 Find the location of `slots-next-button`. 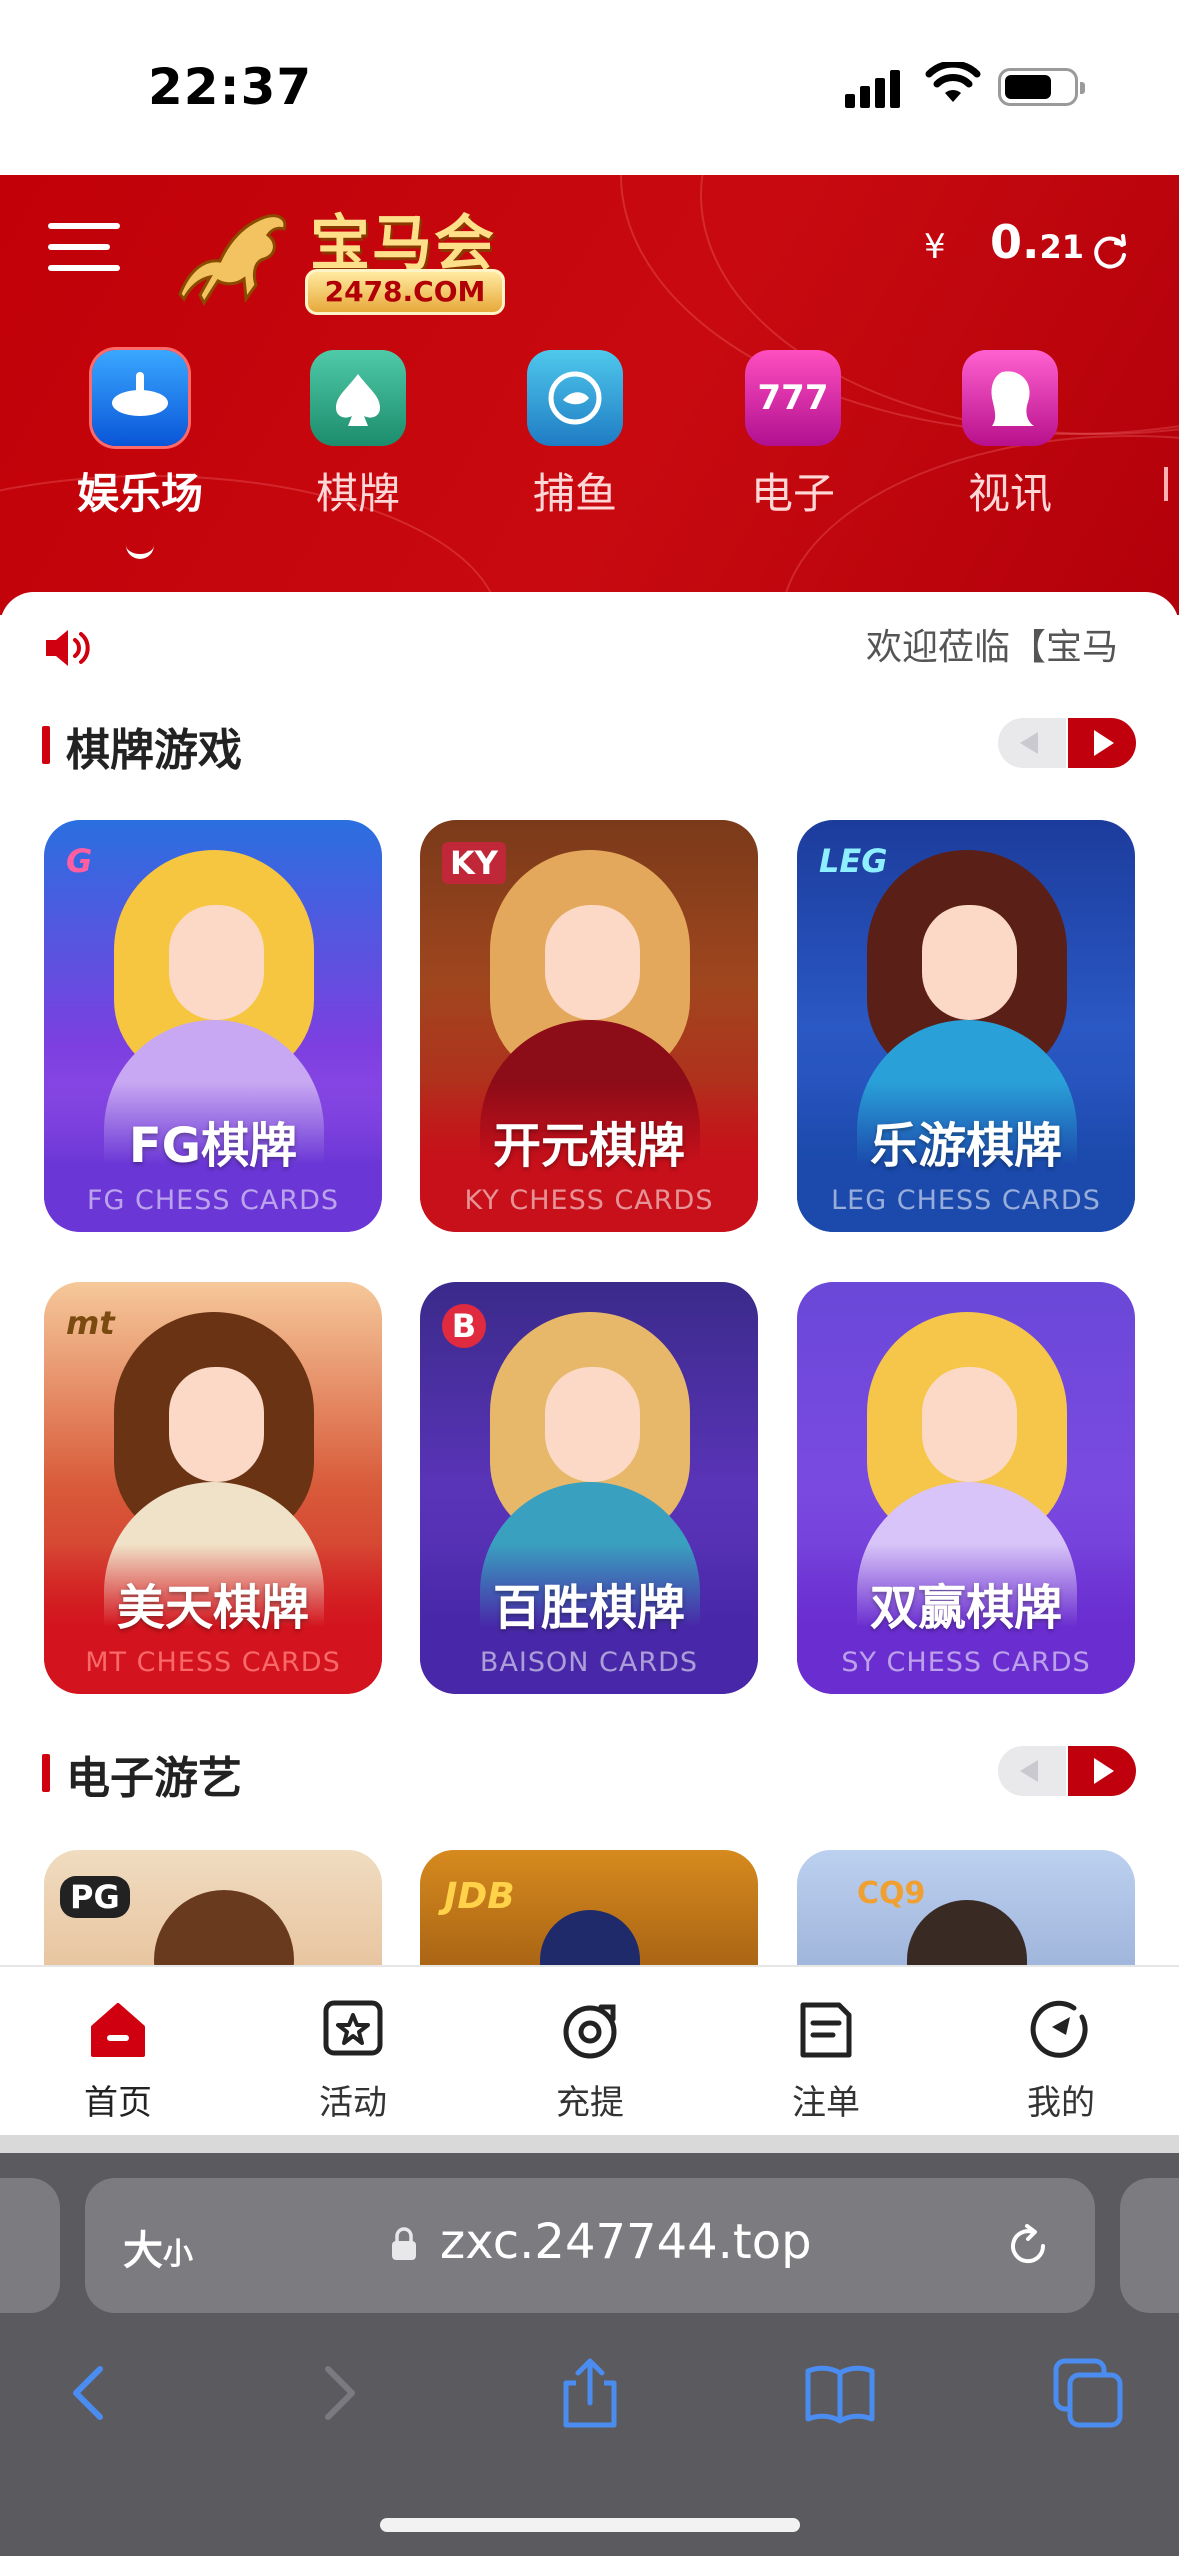

slots-next-button is located at coordinates (1102, 1771).